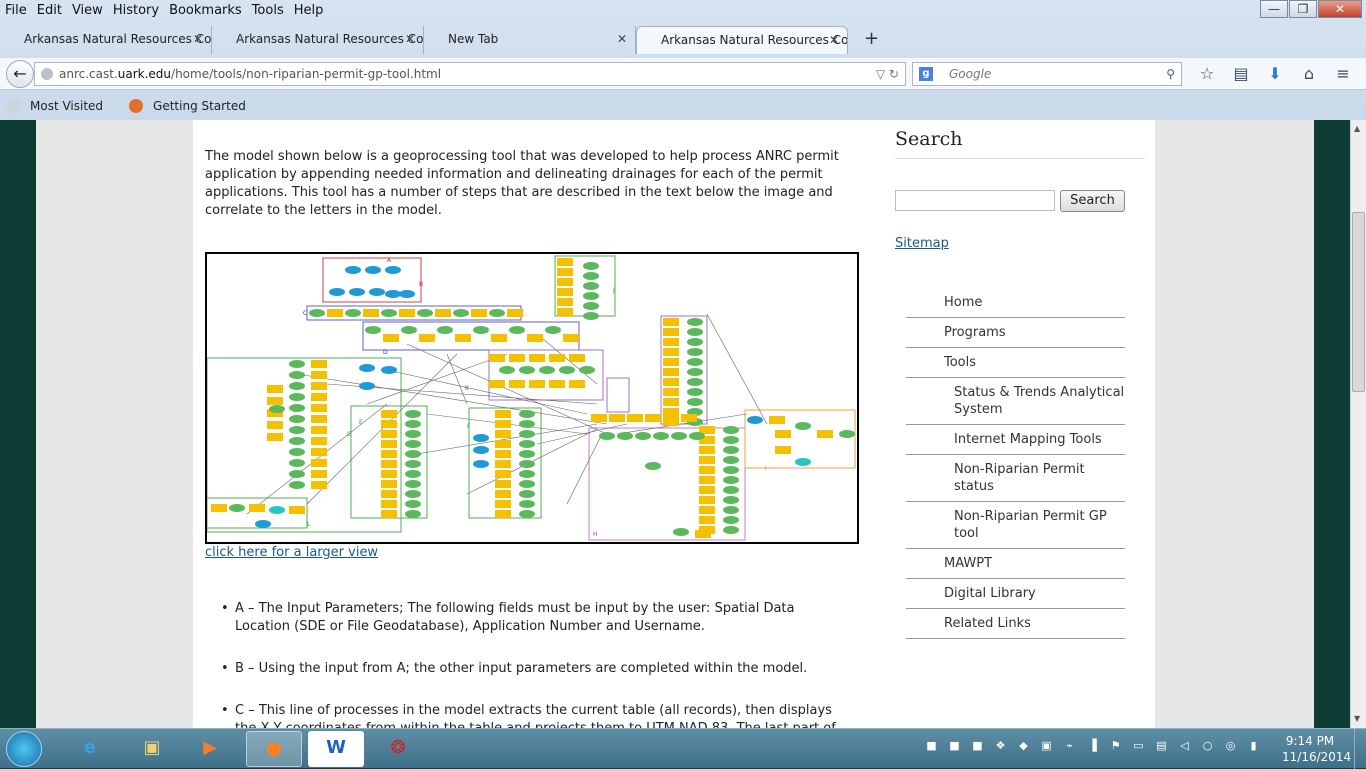 This screenshot has height=769, width=1366. Describe the element at coordinates (1316, 749) in the screenshot. I see `clock: 9:14 PM 11/16/2014` at that location.